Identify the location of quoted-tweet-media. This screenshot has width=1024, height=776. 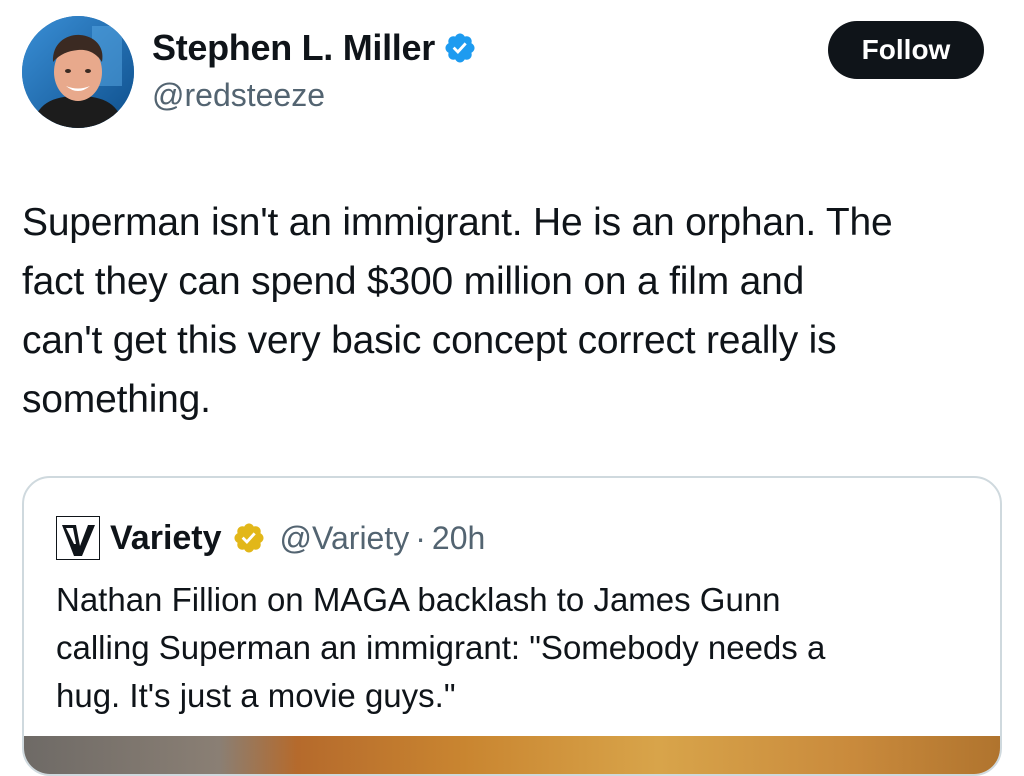
(512, 755).